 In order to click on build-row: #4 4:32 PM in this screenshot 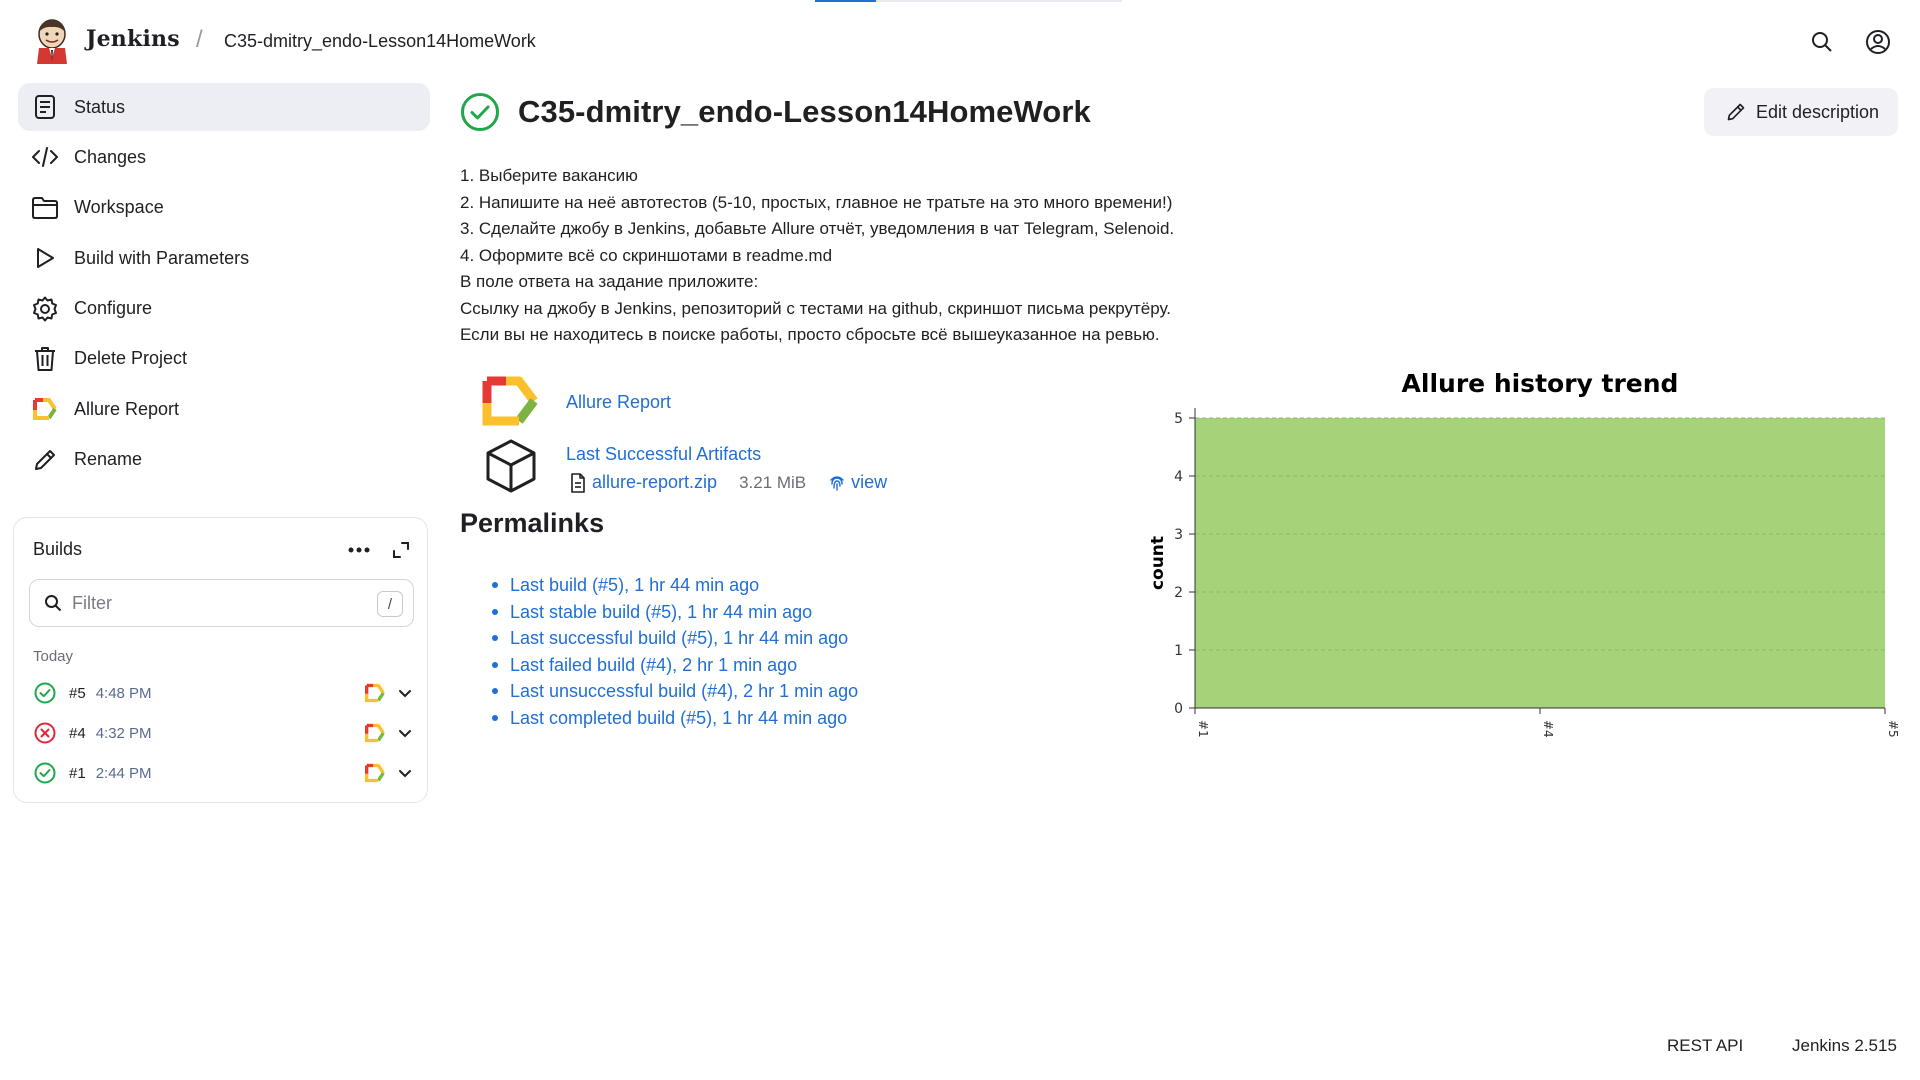, I will do `click(223, 733)`.